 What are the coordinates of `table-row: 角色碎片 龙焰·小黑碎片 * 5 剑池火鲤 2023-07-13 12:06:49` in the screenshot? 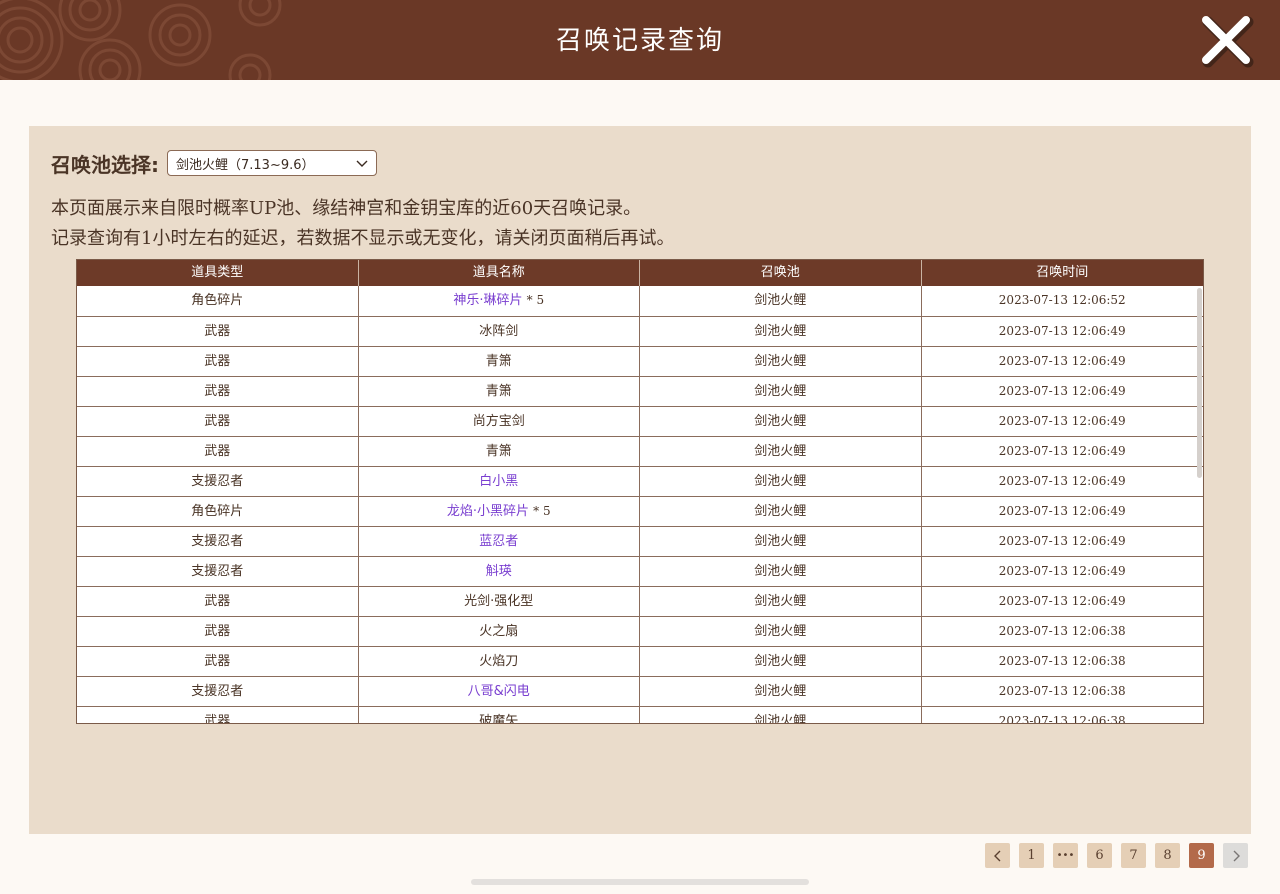 It's located at (640, 511).